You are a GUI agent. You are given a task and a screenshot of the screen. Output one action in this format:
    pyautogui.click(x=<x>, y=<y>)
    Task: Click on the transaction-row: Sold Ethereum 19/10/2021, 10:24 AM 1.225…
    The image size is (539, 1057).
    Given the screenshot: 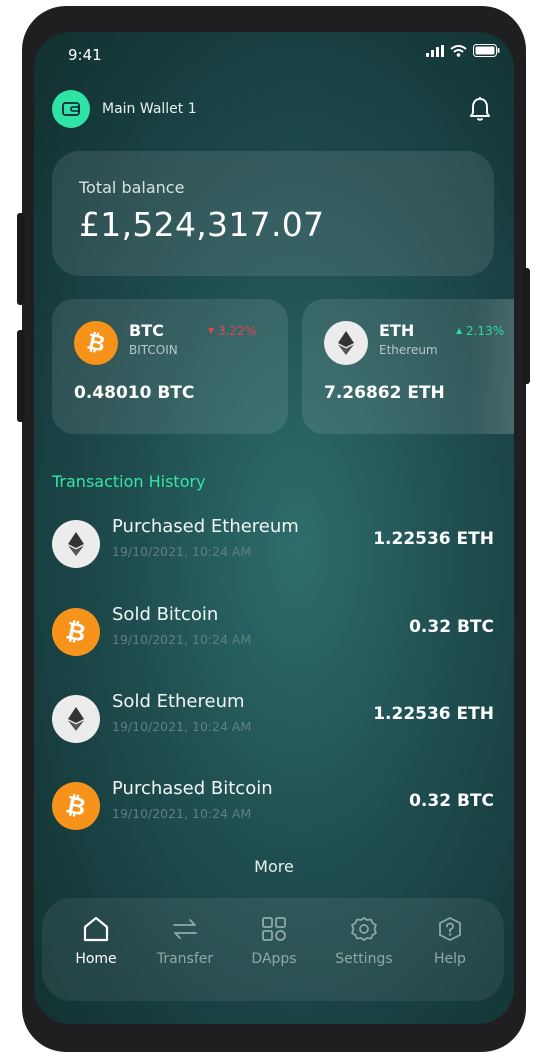 What is the action you would take?
    pyautogui.click(x=273, y=722)
    